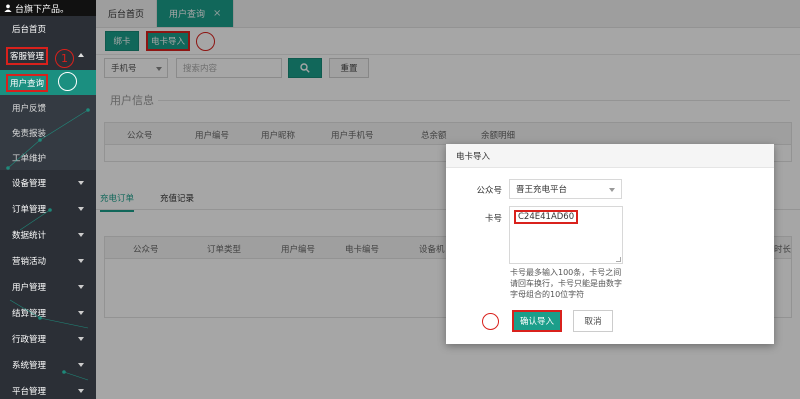 The width and height of the screenshot is (800, 399). I want to click on sidebar-item-label: 结算管理, so click(29, 314).